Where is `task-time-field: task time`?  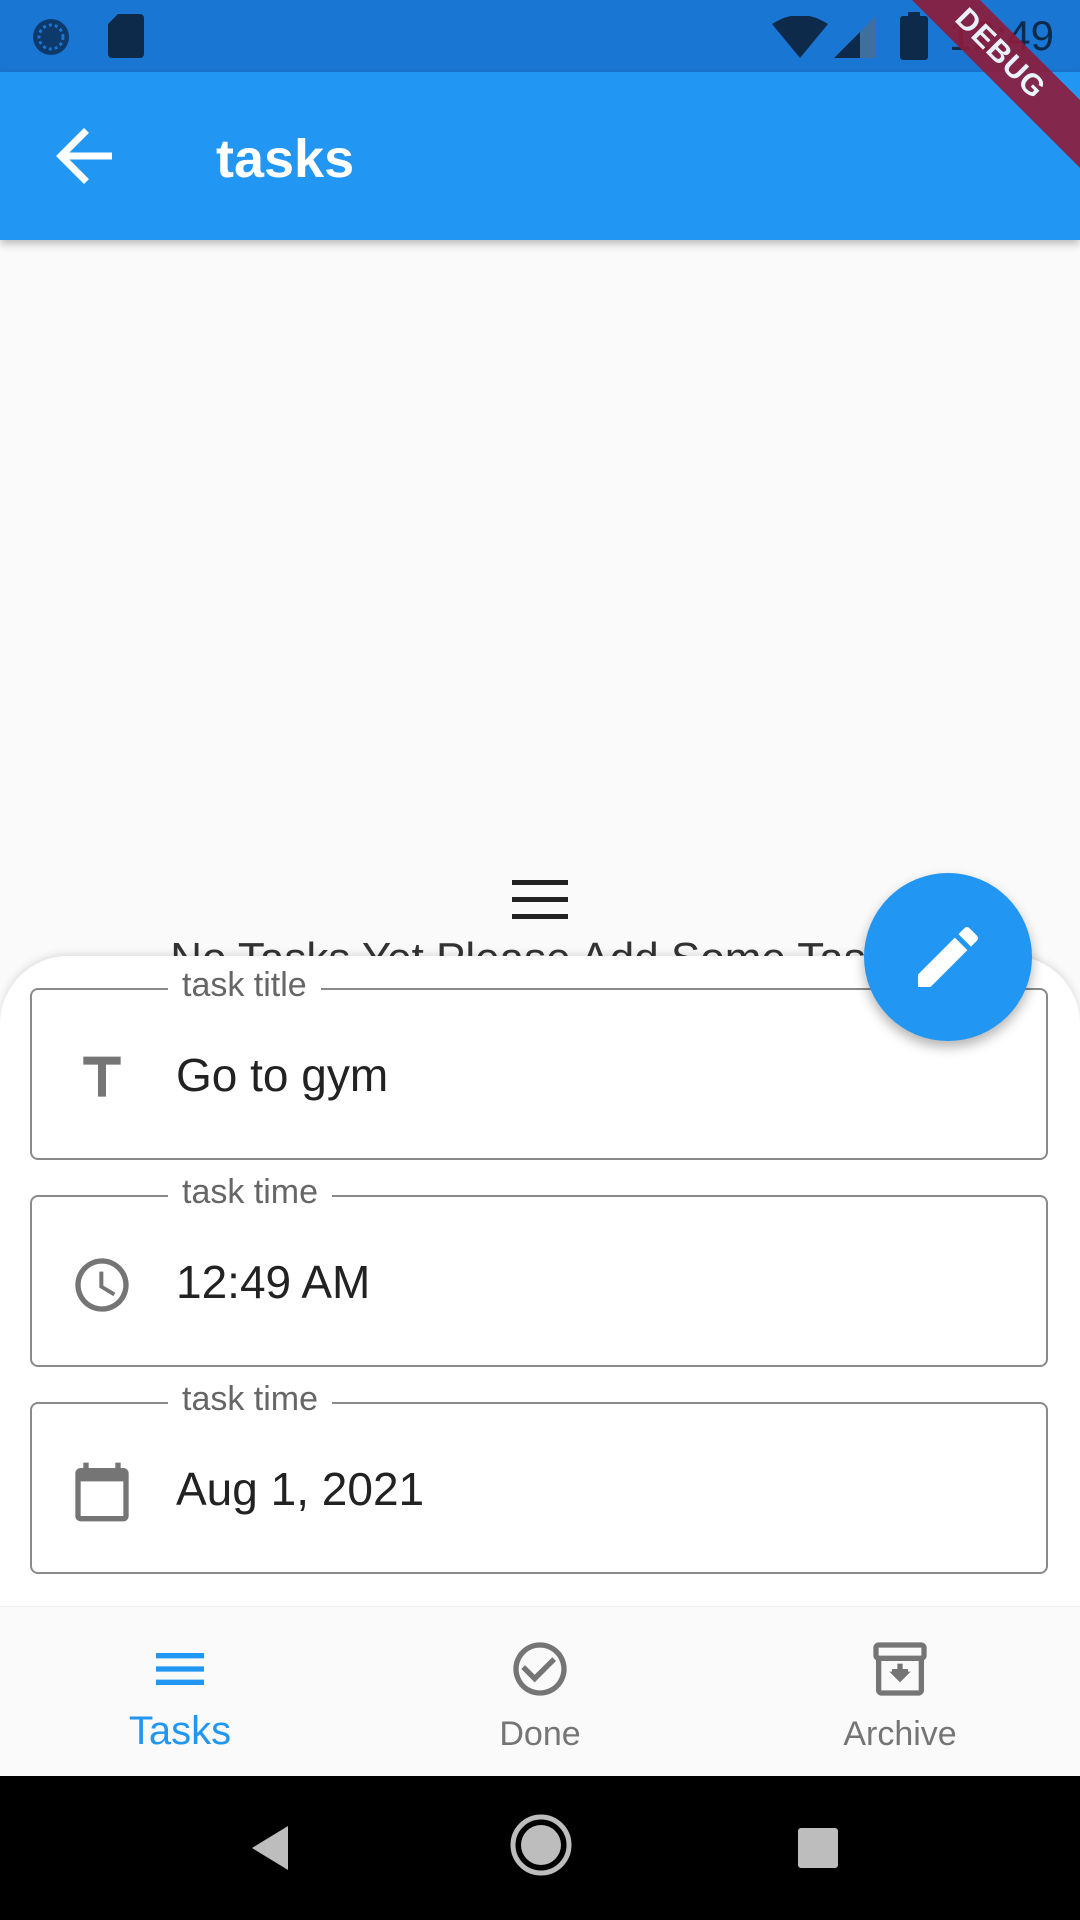 task-time-field: task time is located at coordinates (539, 1270).